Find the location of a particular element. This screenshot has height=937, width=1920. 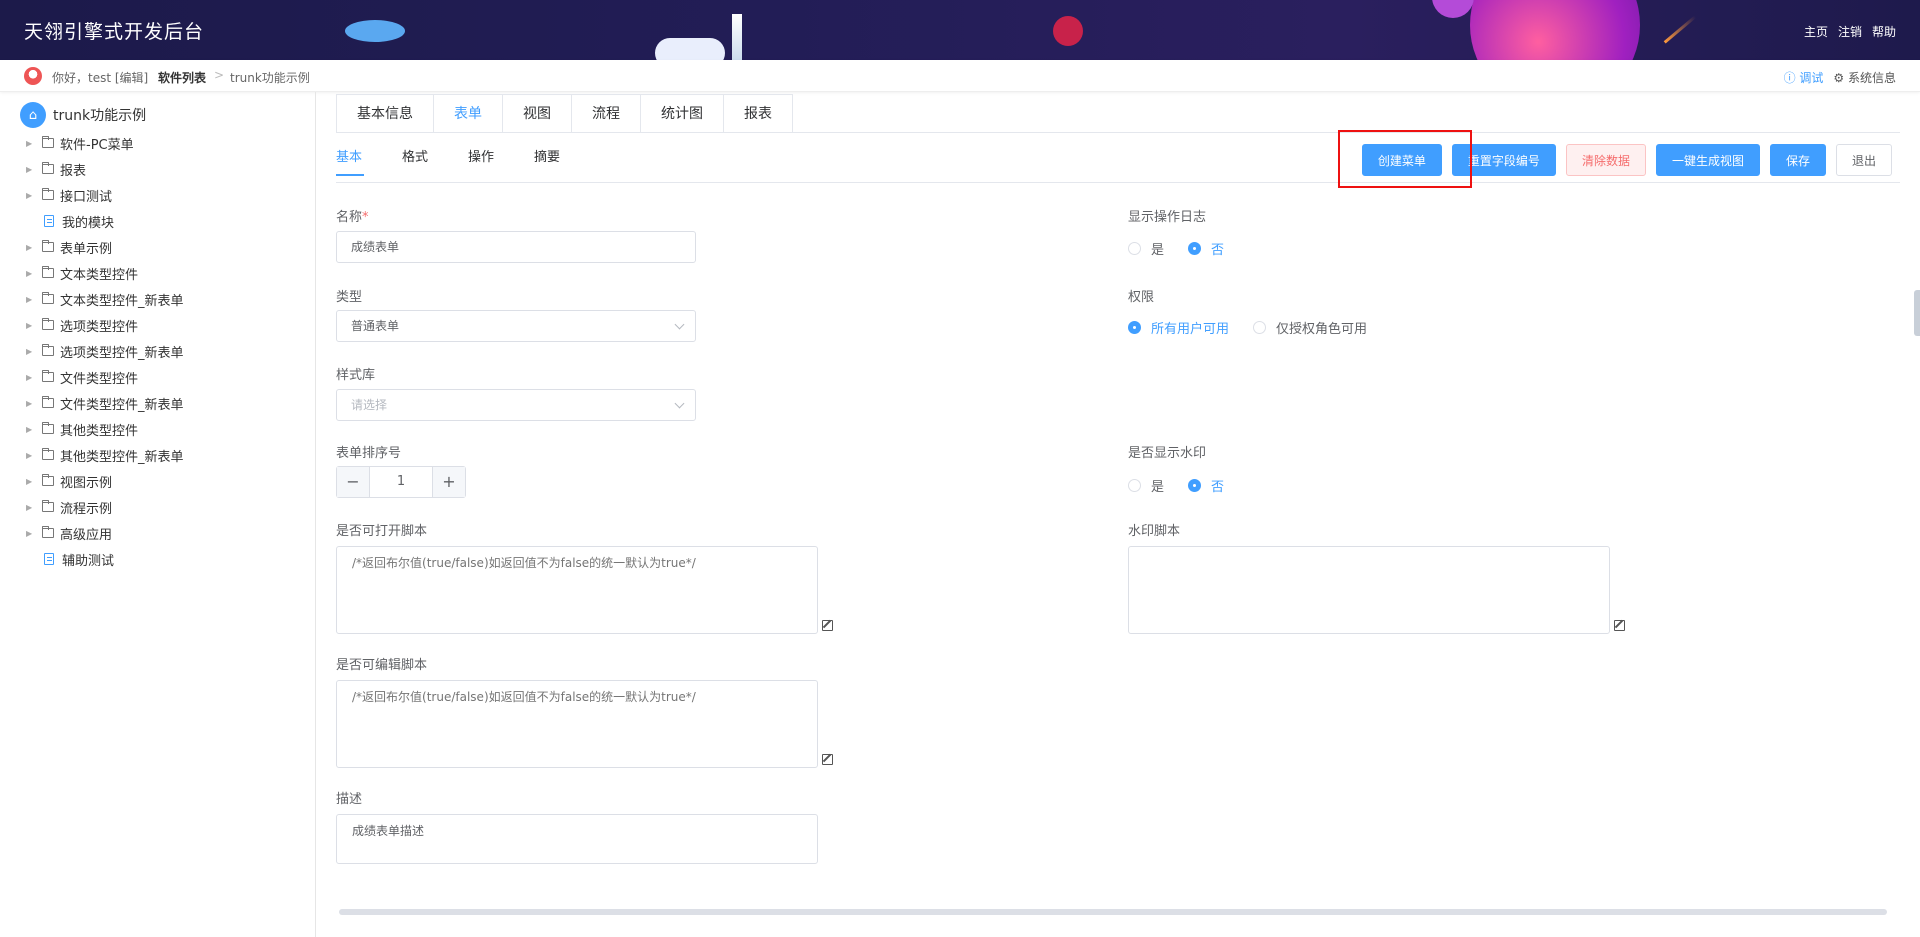

top-tab: 表单 is located at coordinates (468, 114).